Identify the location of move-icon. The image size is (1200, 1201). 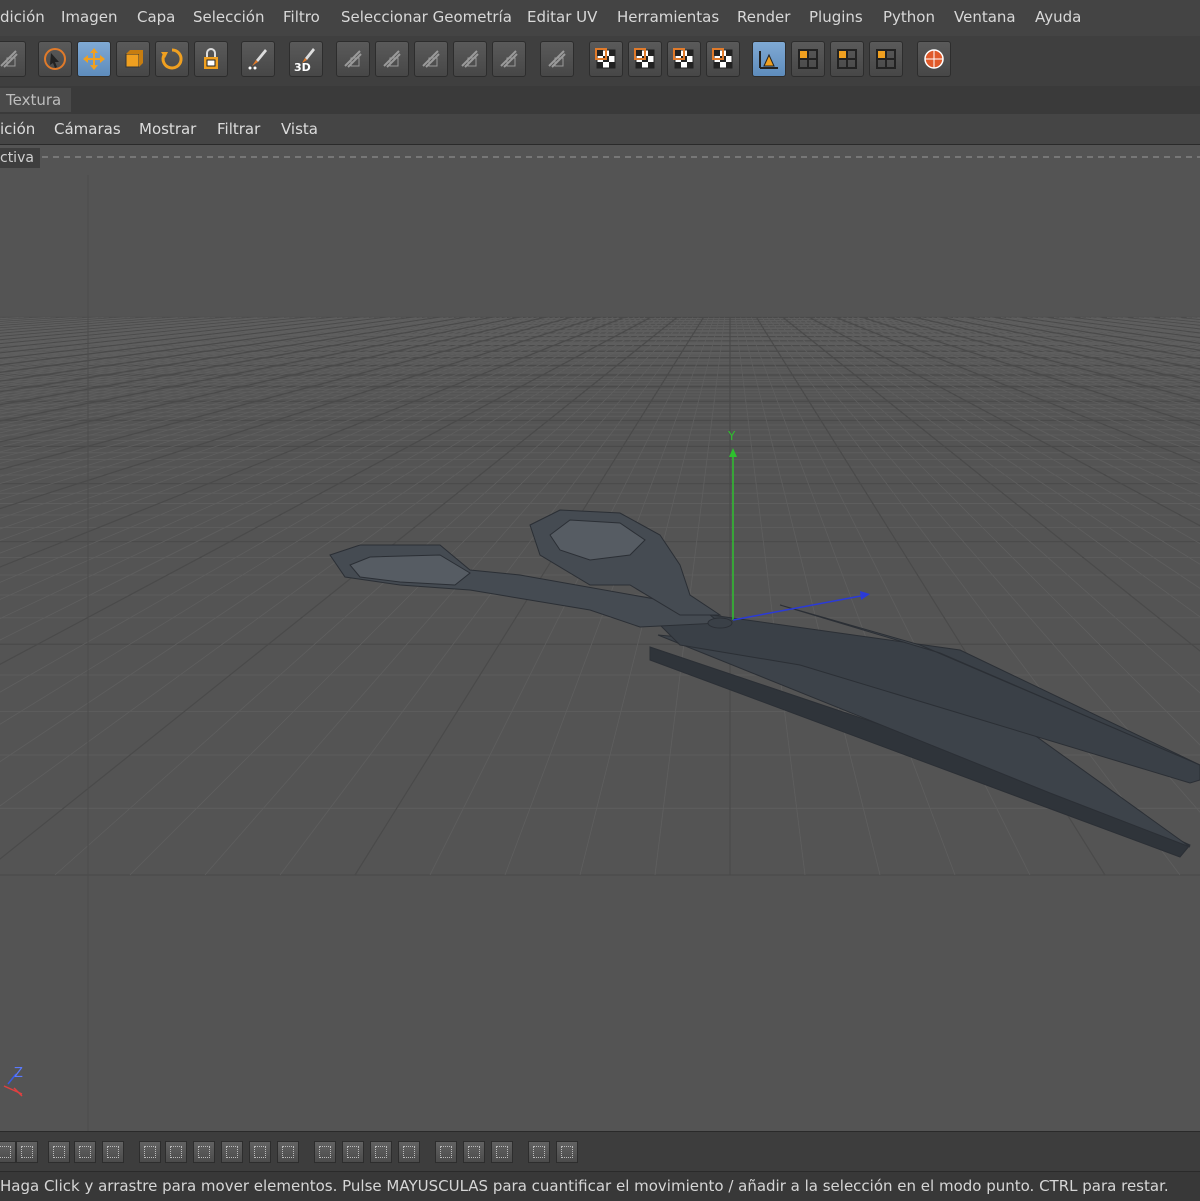
(94, 59).